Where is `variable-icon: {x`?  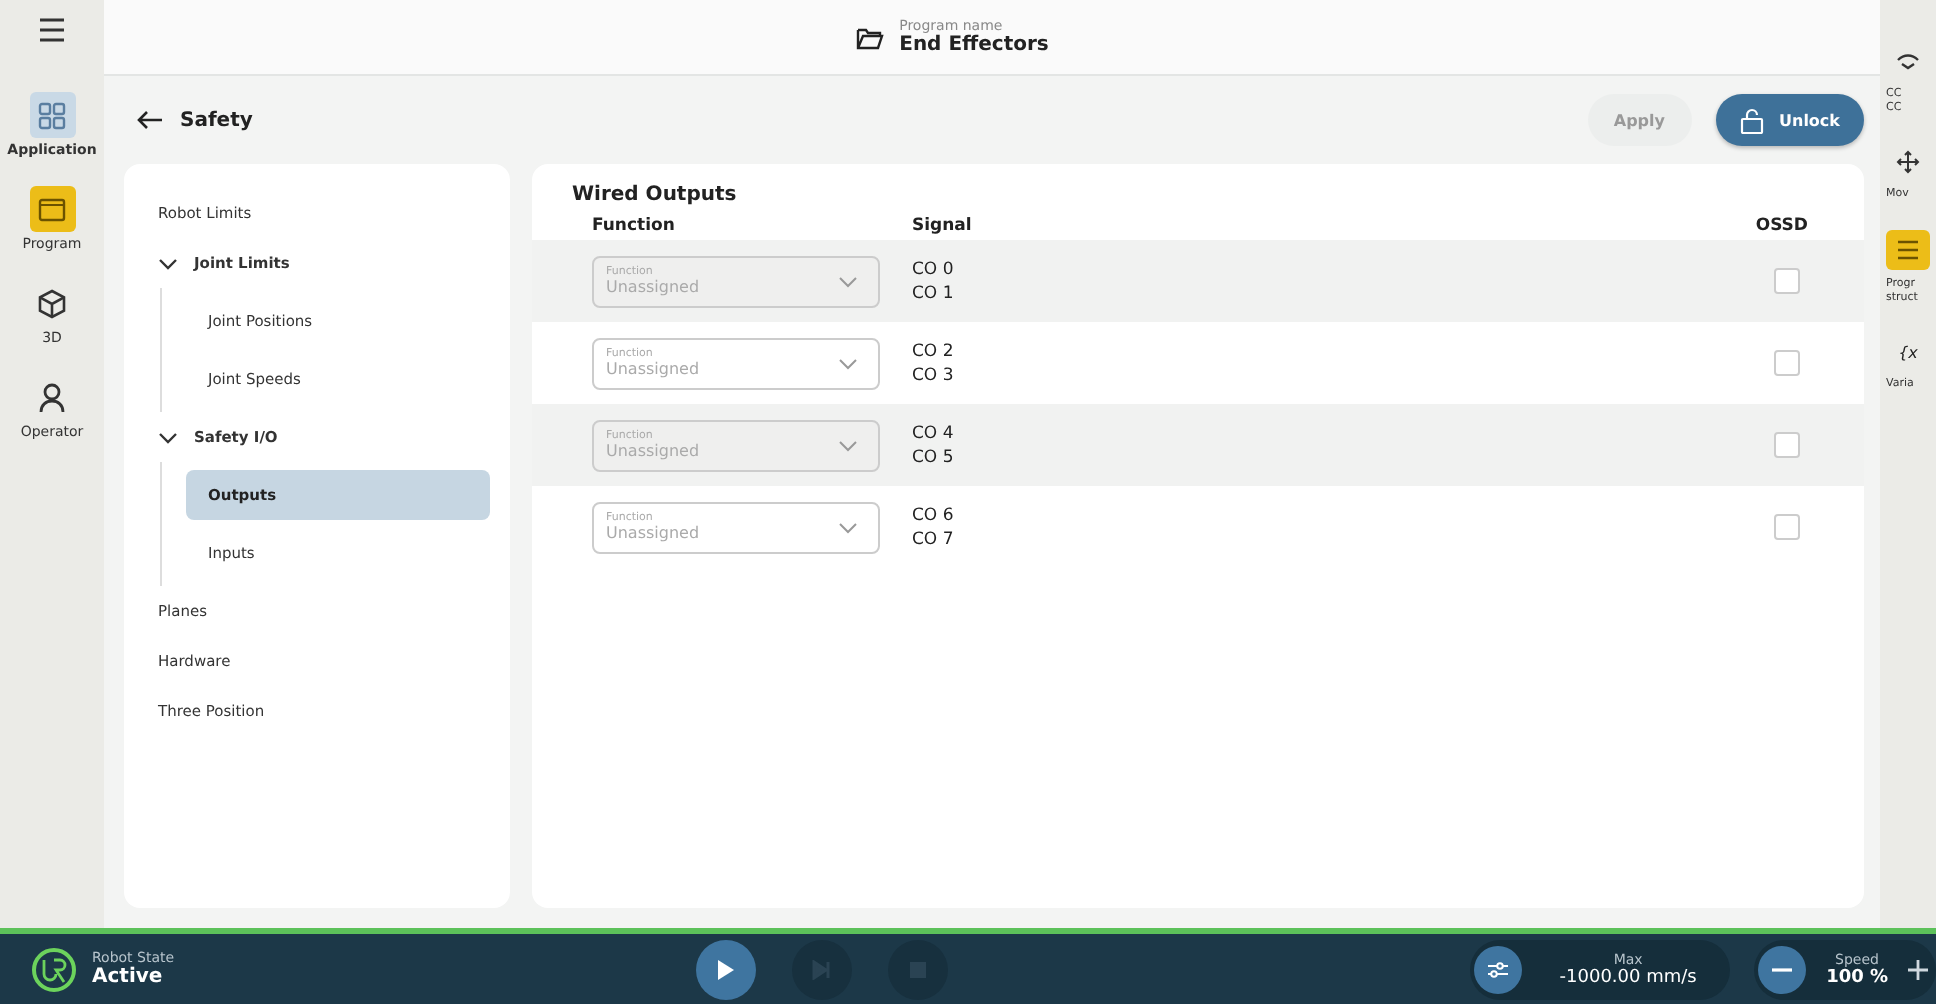
variable-icon: {x is located at coordinates (1908, 352).